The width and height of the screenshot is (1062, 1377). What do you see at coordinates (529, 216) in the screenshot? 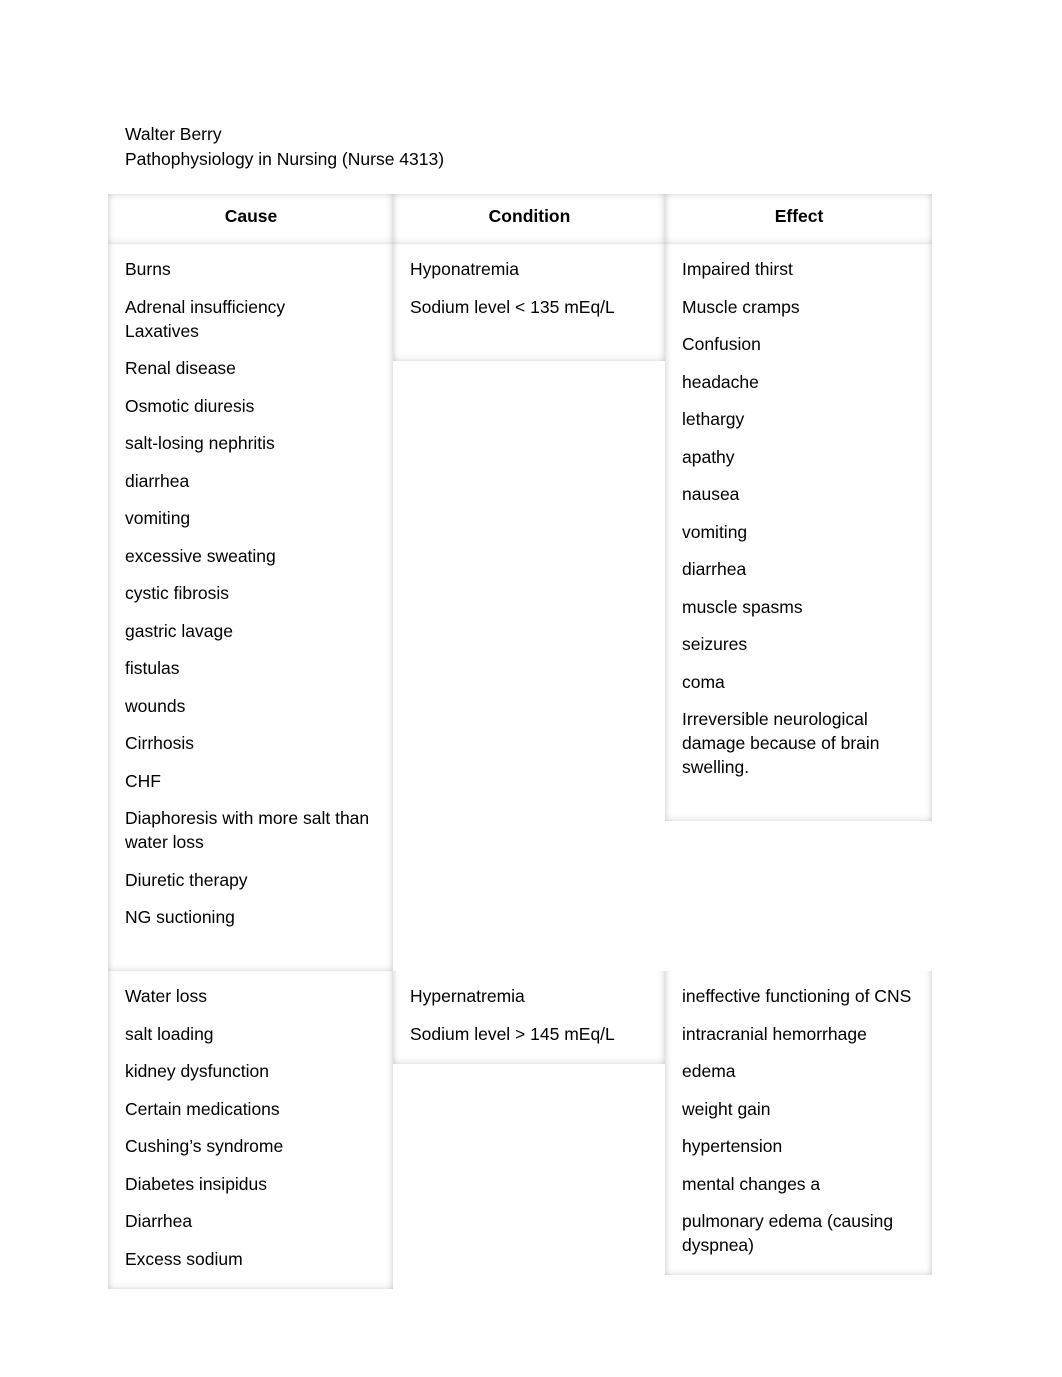
I see `column-header-condition-label: Condition` at bounding box center [529, 216].